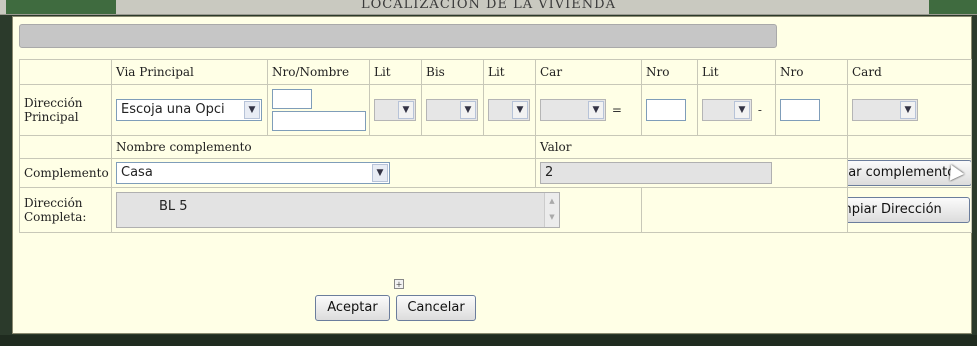 This screenshot has height=346, width=977. Describe the element at coordinates (65, 147) in the screenshot. I see `complemento-header-blank` at that location.